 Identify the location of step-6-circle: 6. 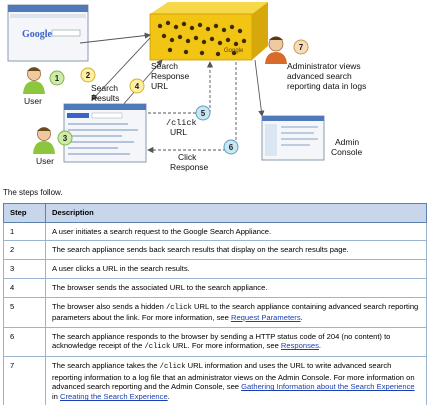
(231, 147).